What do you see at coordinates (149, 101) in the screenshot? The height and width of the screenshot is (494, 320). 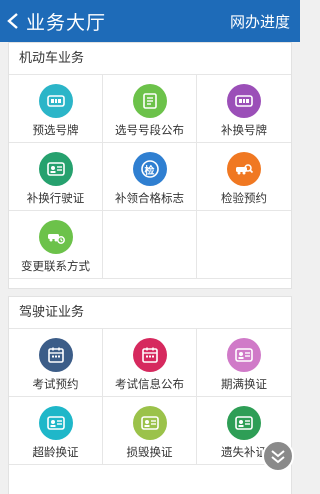 I see `notice-icon` at bounding box center [149, 101].